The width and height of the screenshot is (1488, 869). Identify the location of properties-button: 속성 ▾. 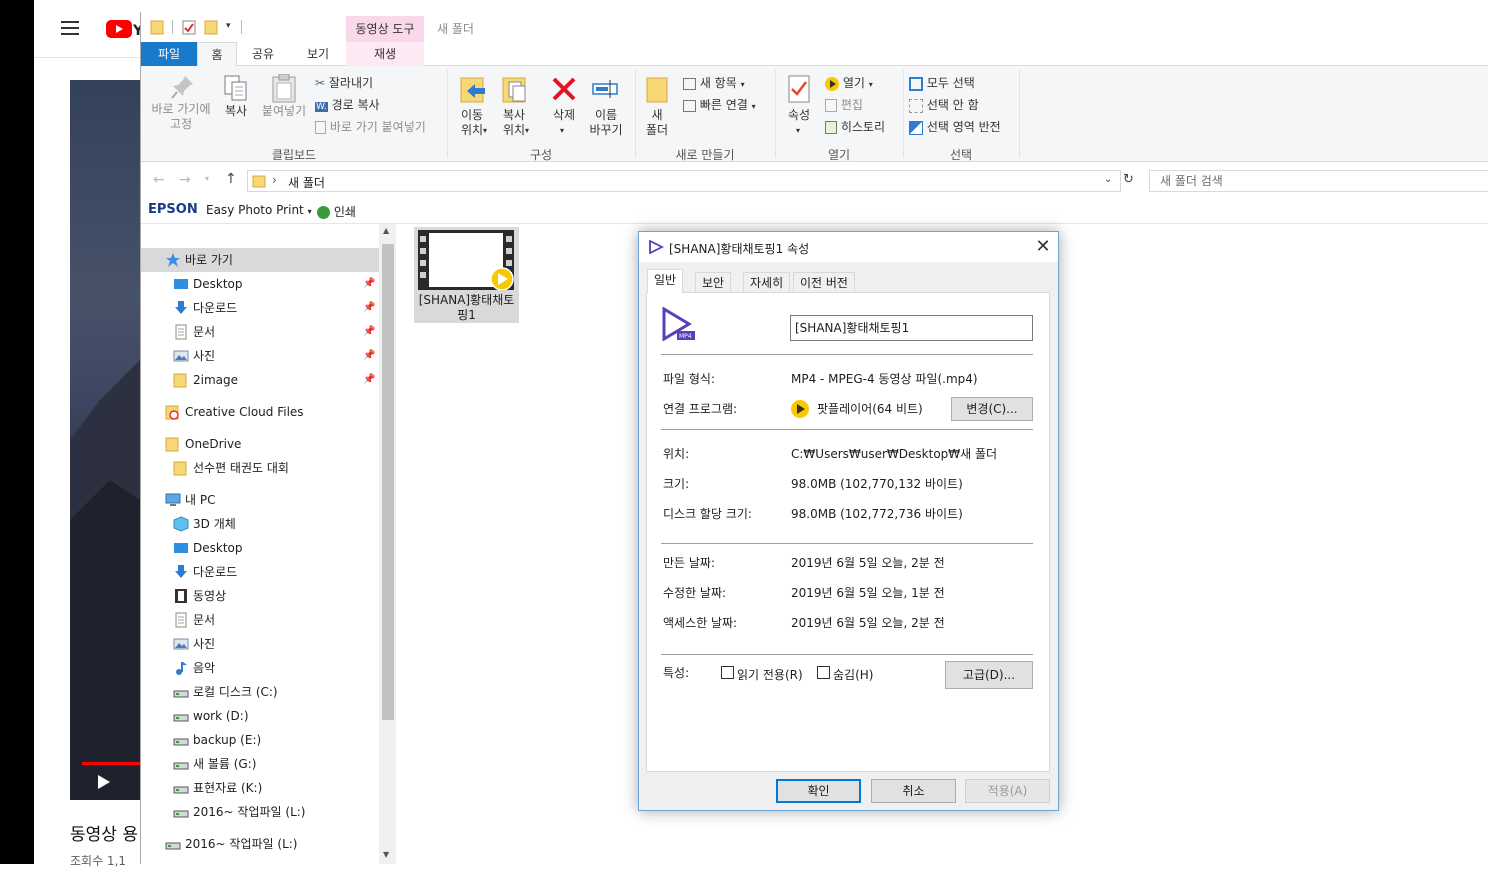
(799, 109).